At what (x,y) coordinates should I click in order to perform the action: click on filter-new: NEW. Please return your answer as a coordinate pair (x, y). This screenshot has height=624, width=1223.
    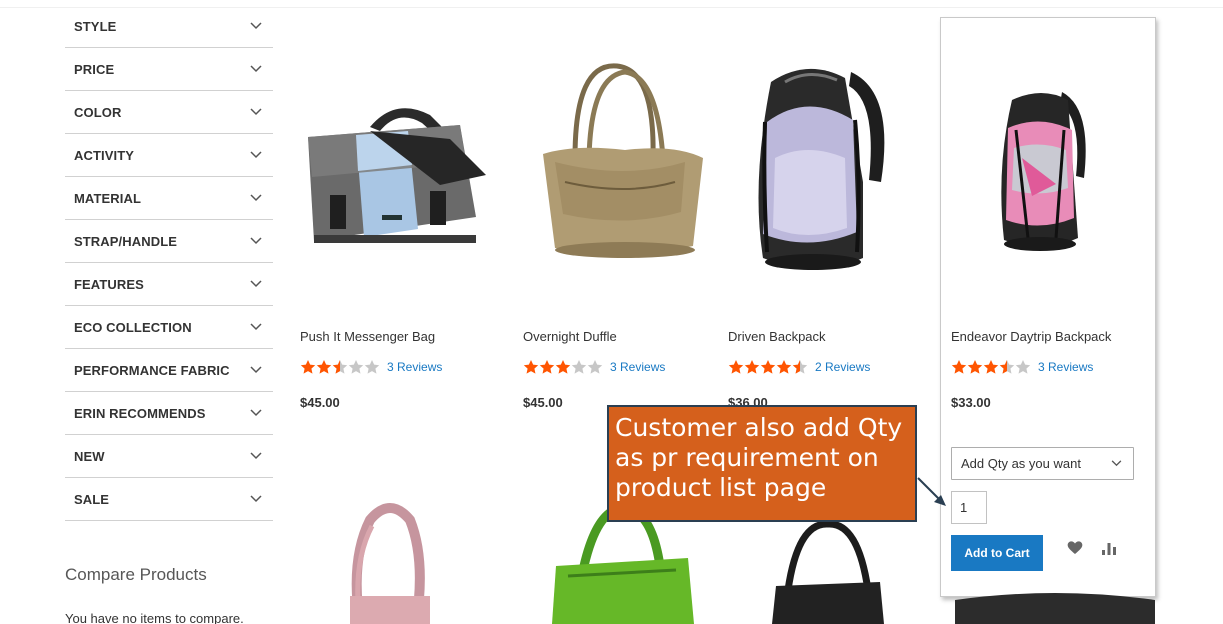
    Looking at the image, I should click on (169, 456).